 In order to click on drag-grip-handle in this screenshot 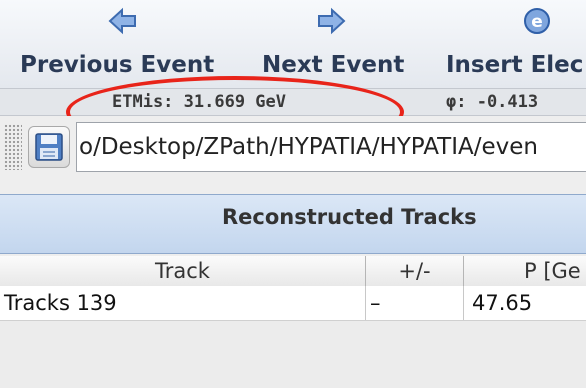, I will do `click(13, 147)`.